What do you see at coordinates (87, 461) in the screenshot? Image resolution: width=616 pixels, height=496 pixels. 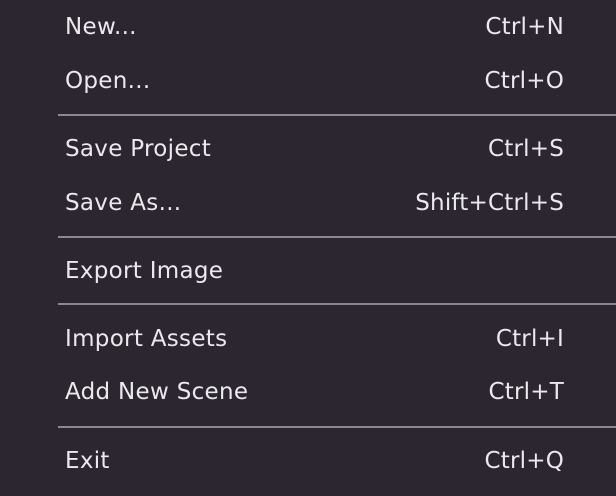 I see `menu-item-label: Exit` at bounding box center [87, 461].